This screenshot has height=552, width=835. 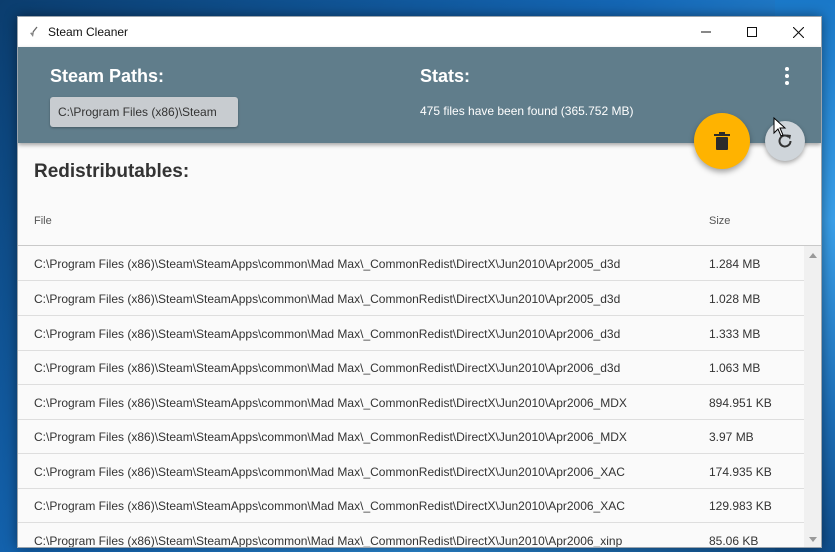 I want to click on file-size: 1.333 MB, so click(x=735, y=334).